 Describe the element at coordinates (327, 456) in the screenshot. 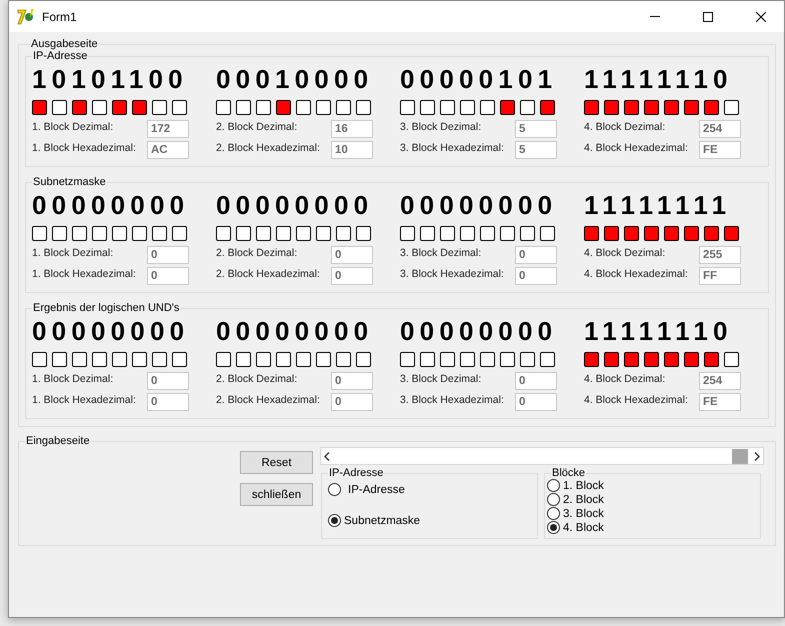

I see `scroll-left-icon` at that location.